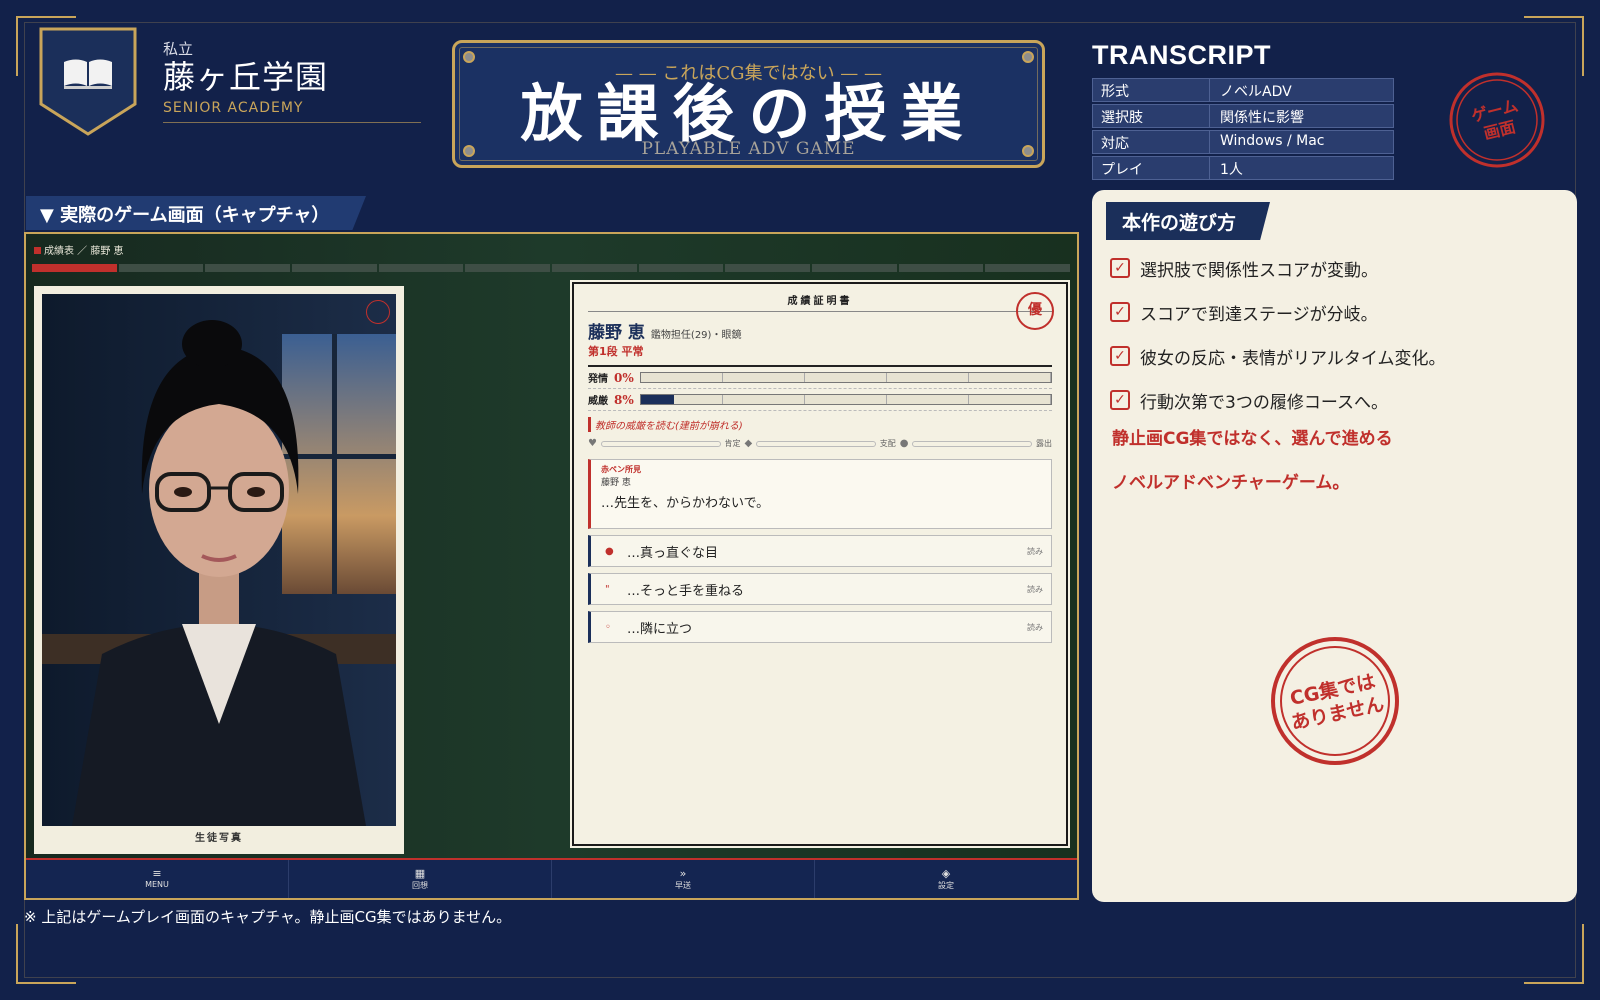 The image size is (1600, 1000). I want to click on school-name-en: SENIOR ACADEMY, so click(233, 107).